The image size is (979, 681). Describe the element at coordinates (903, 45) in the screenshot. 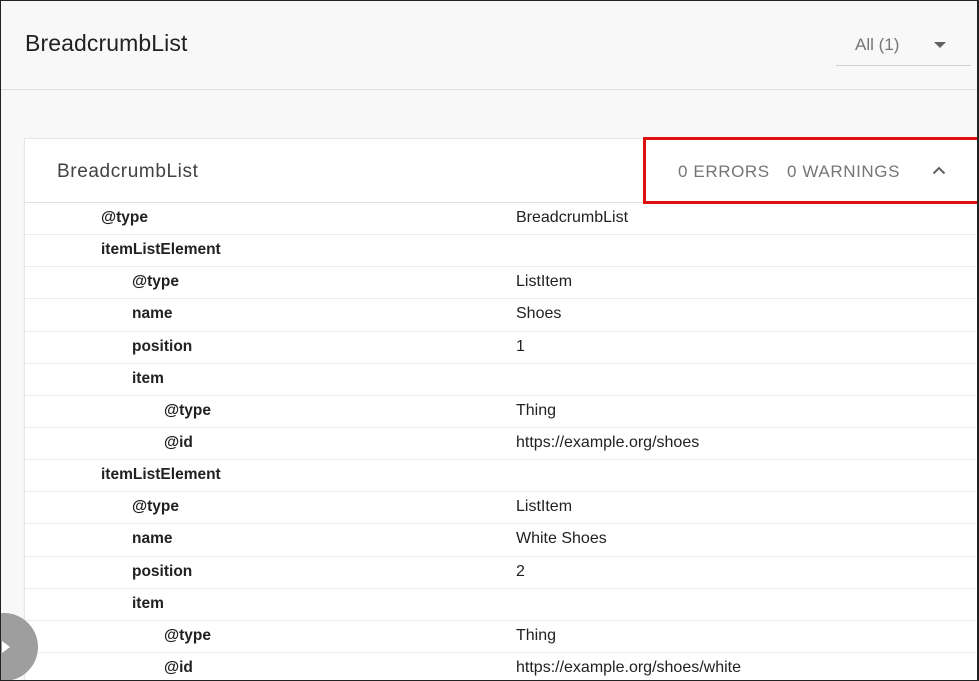

I see `filter-dropdown: All (1)` at that location.